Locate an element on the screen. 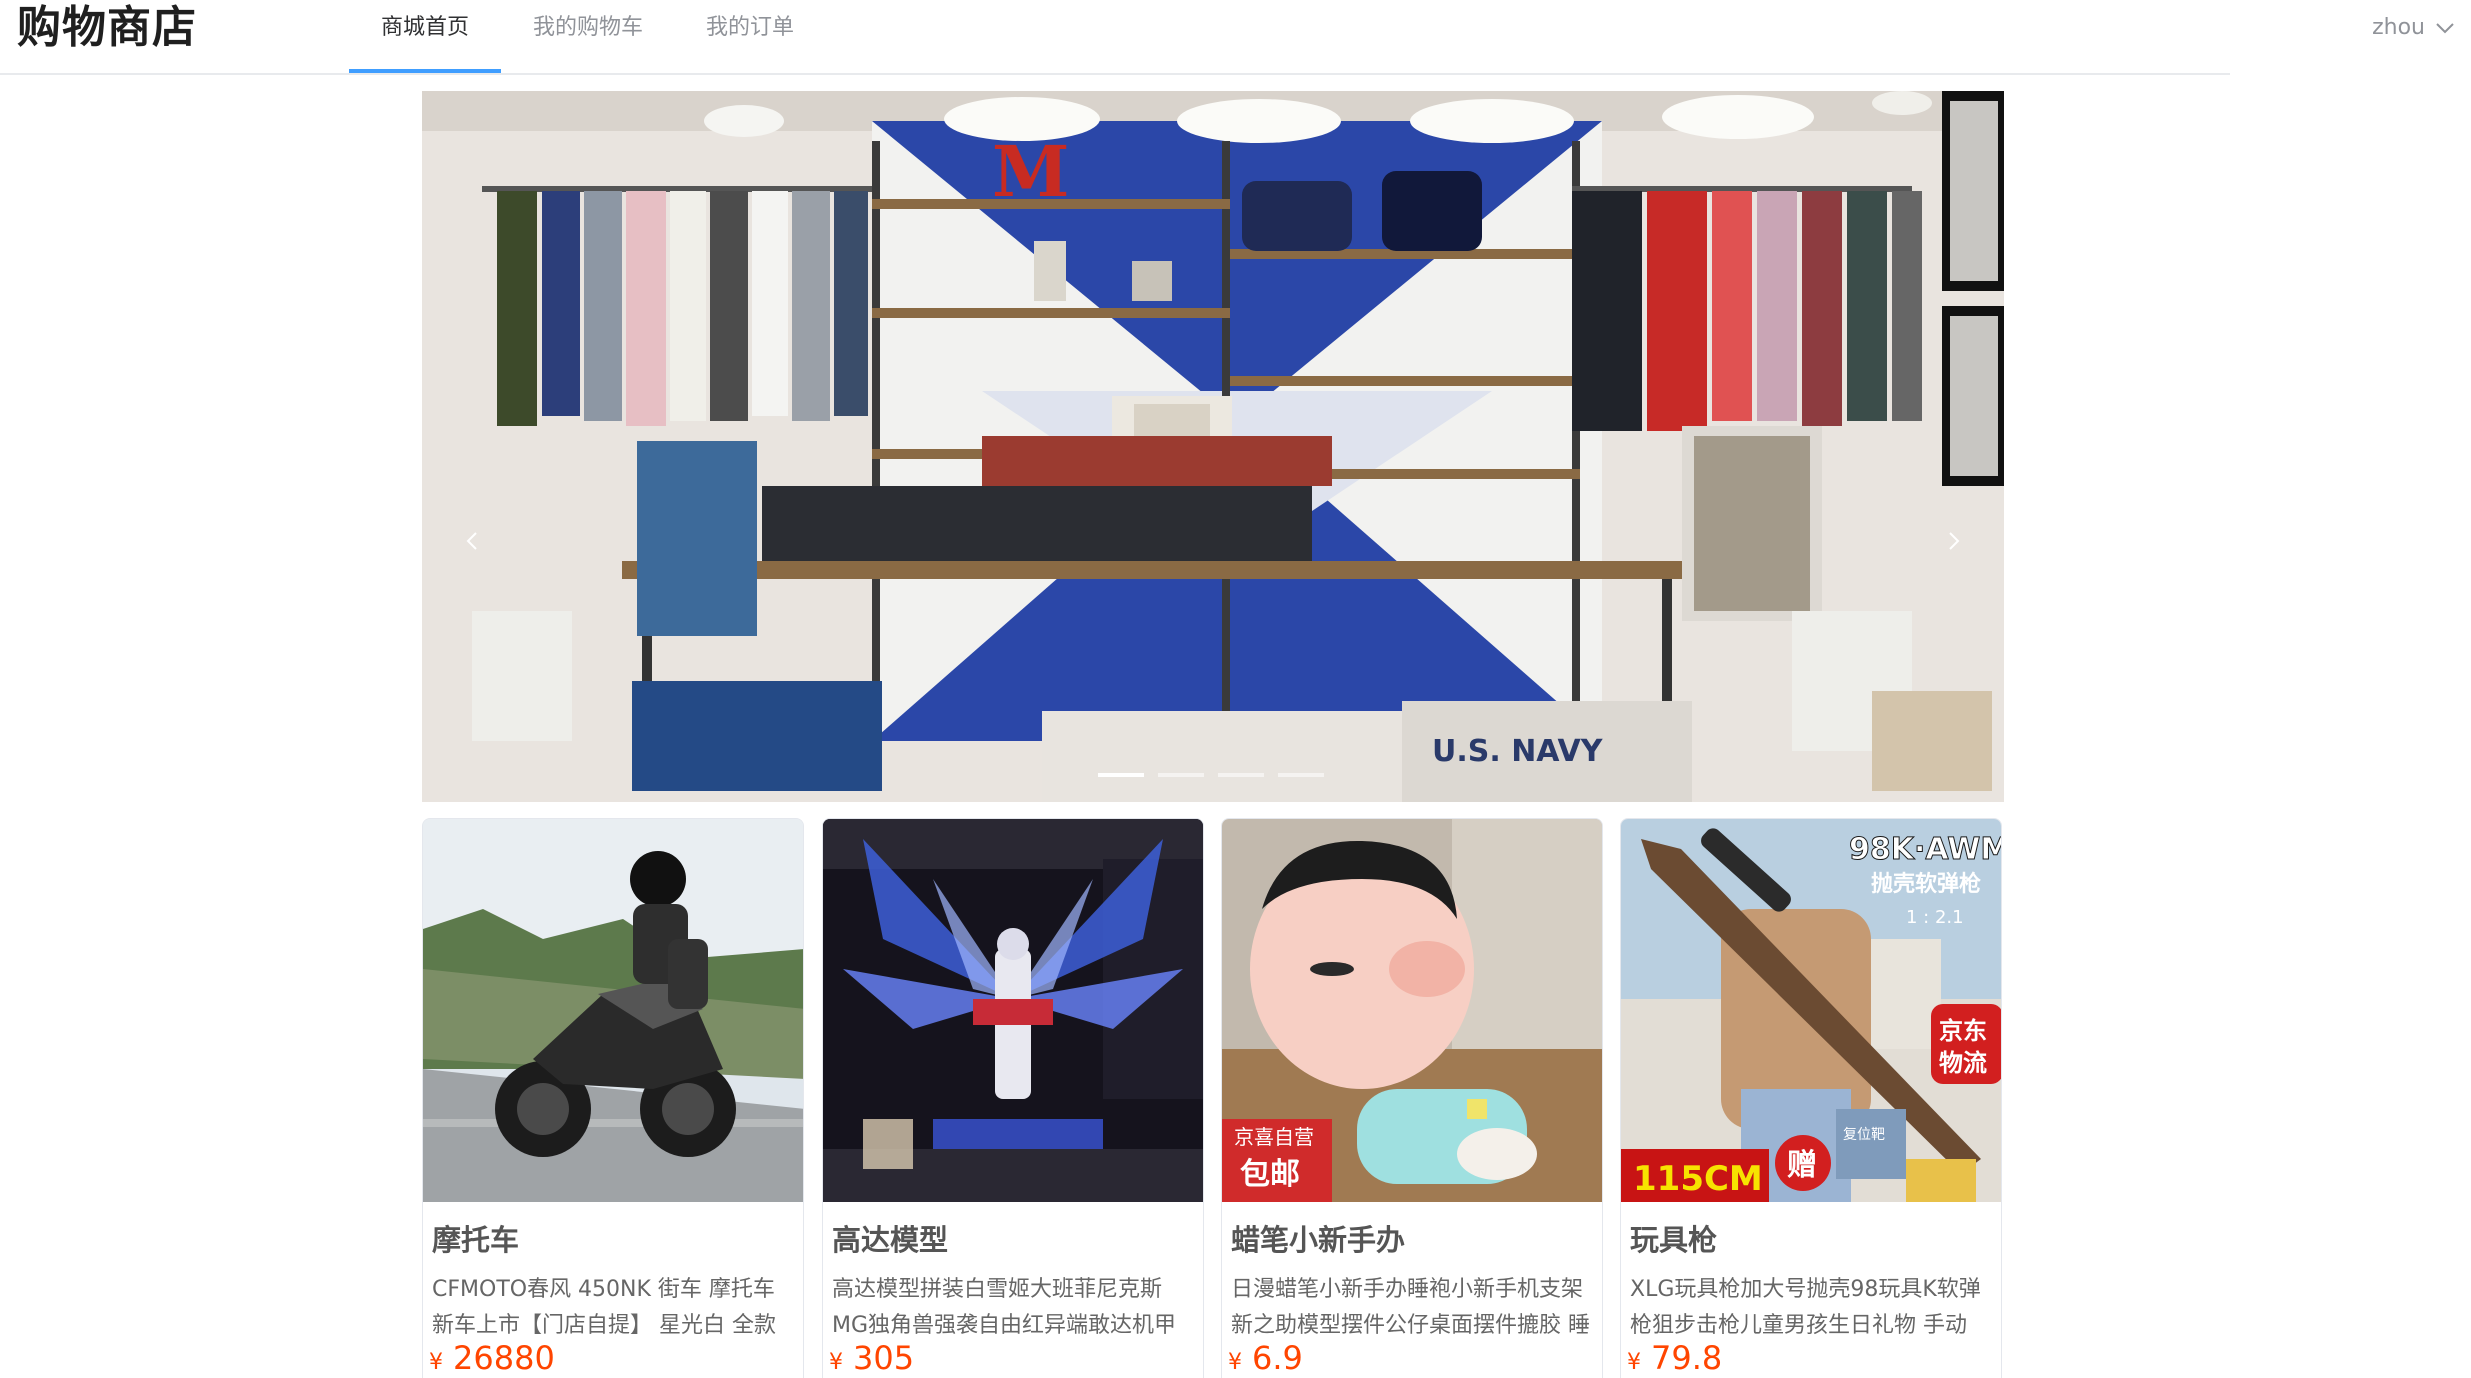  header-divider is located at coordinates (1115, 74).